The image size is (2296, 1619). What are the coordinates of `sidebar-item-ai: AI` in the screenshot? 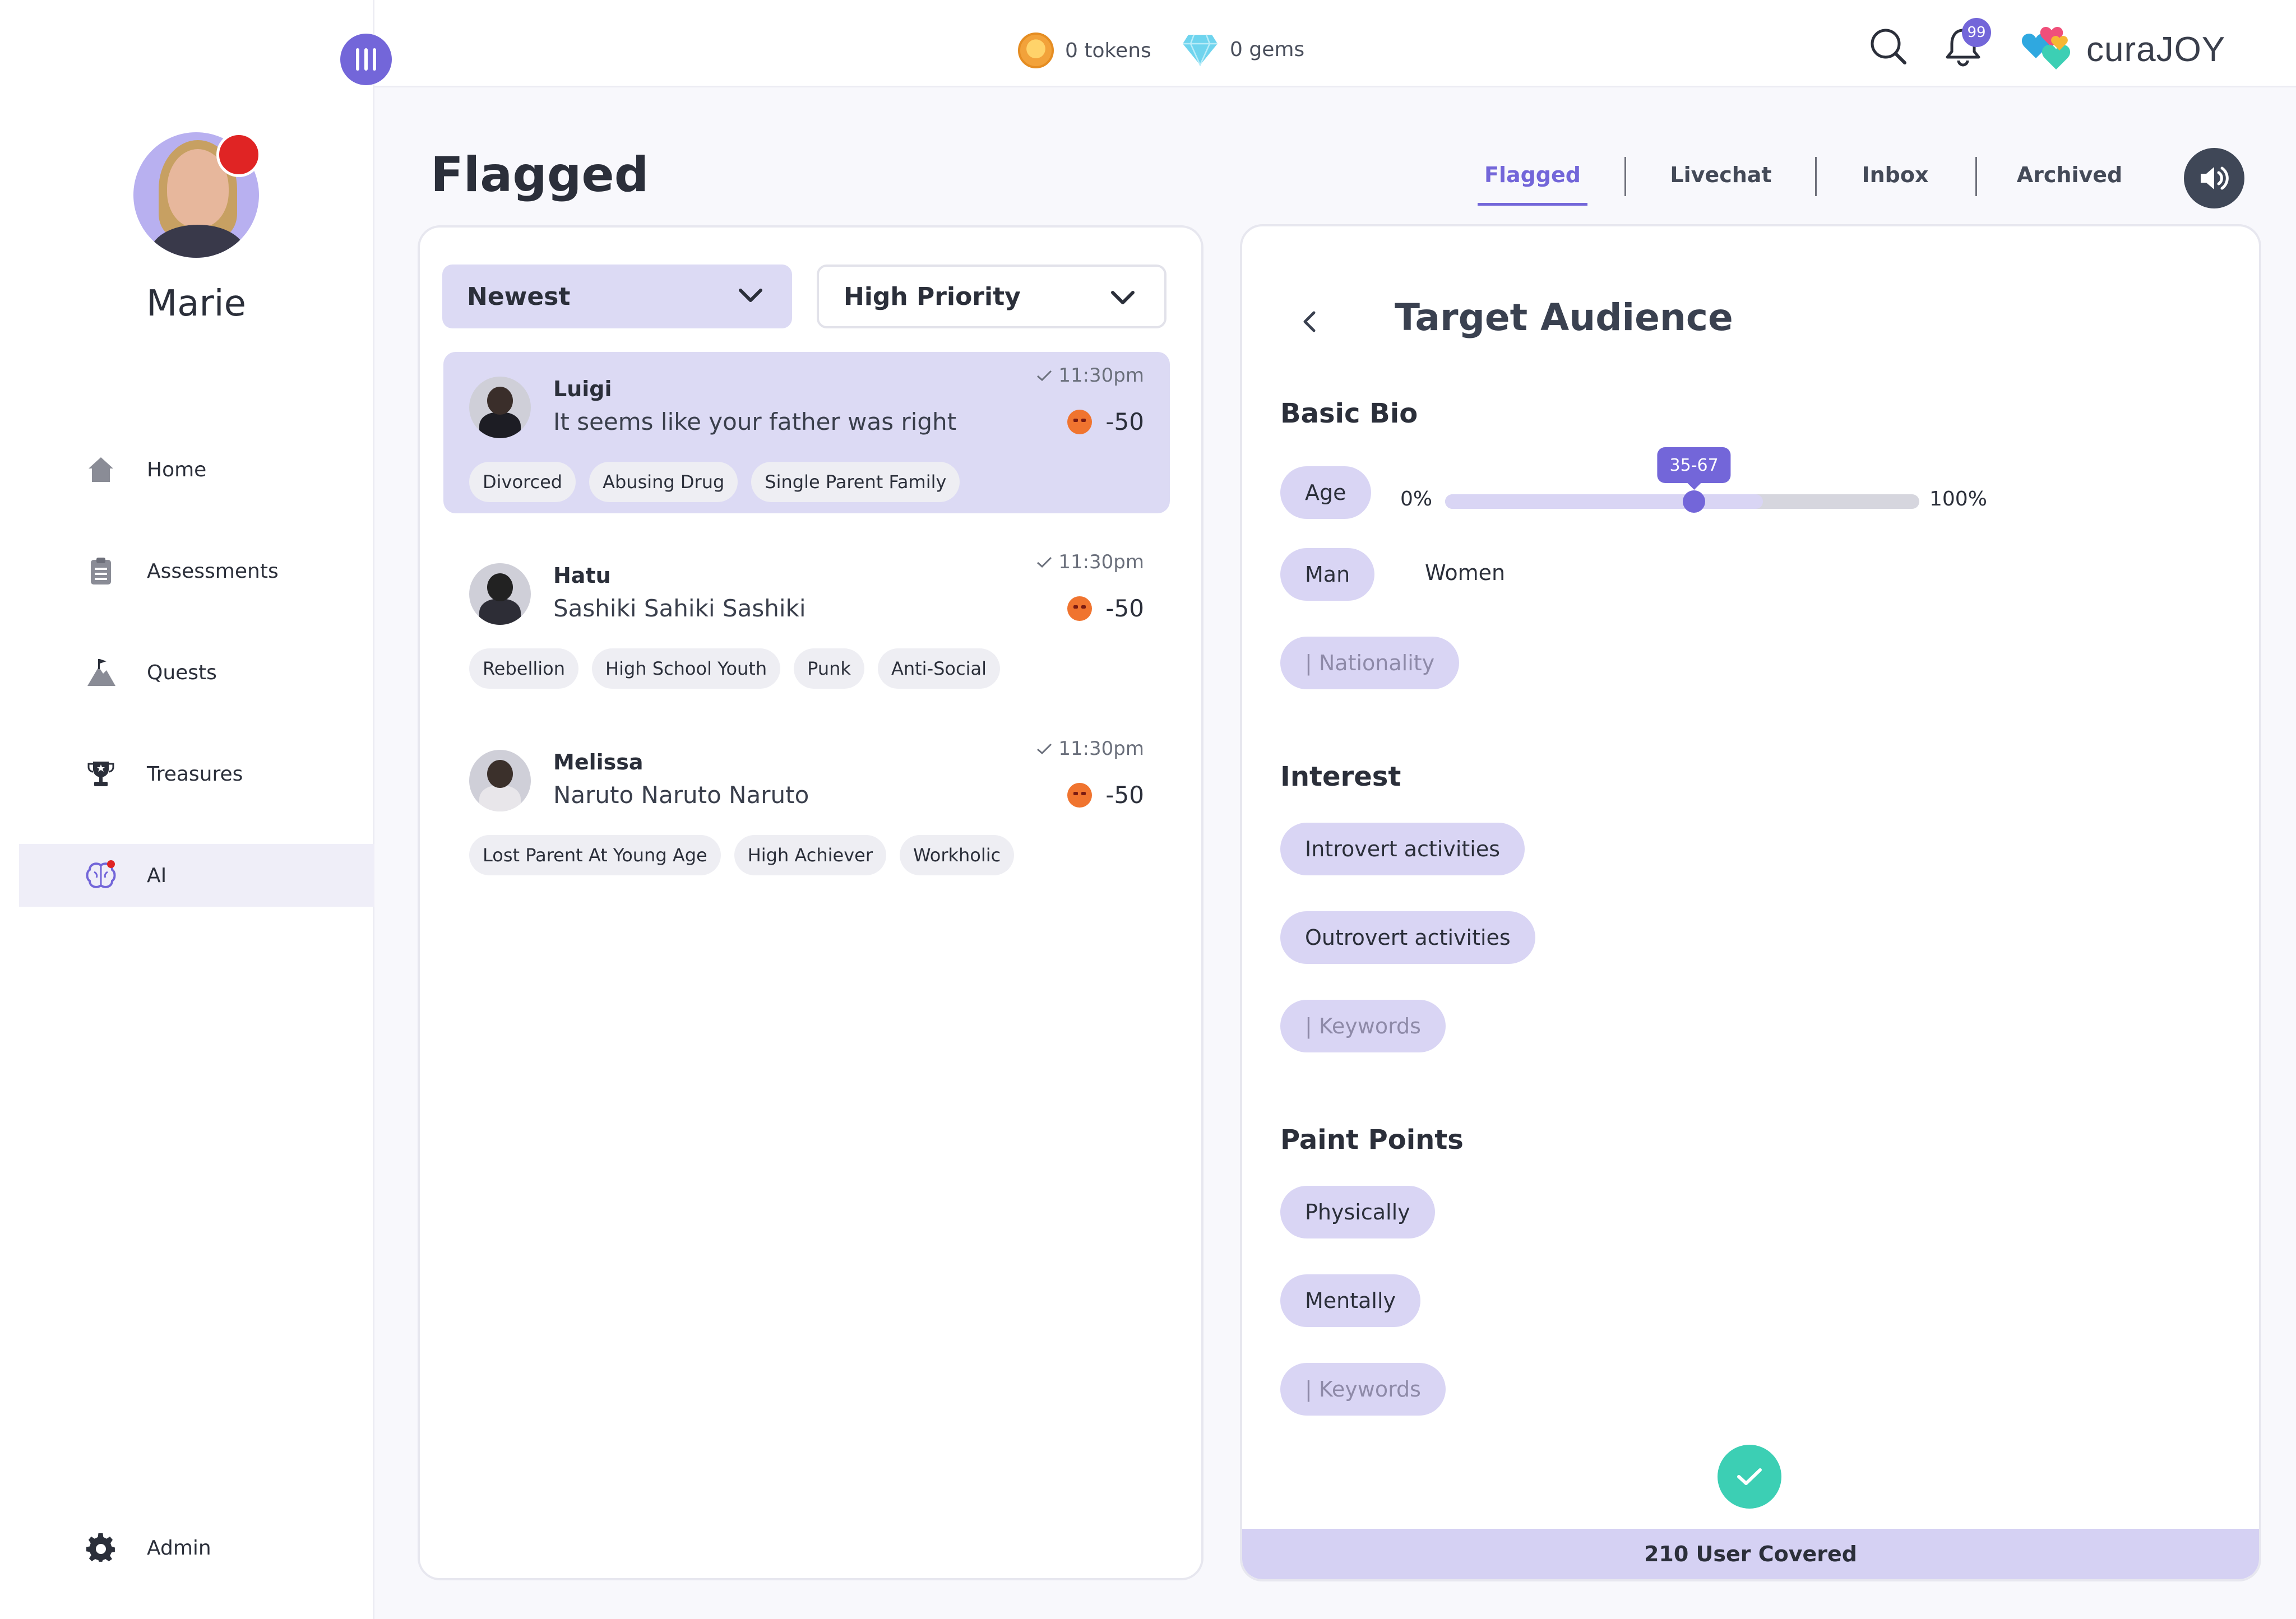 It's located at (196, 876).